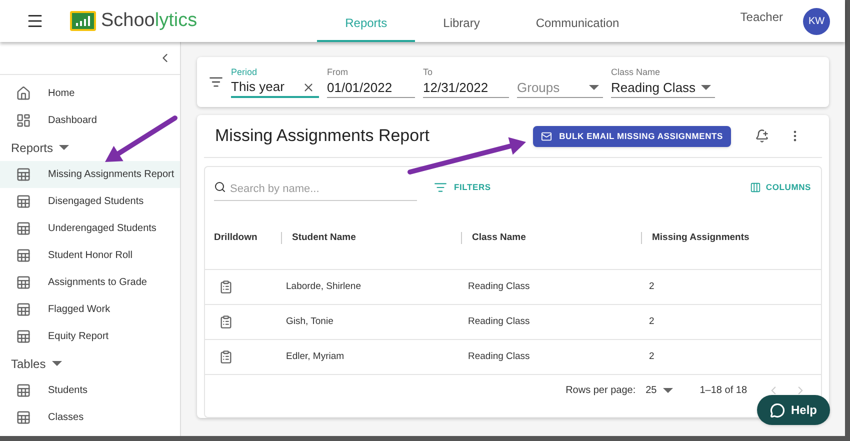 The image size is (850, 441). Describe the element at coordinates (90, 417) in the screenshot. I see `sidebar-item: Classes` at that location.